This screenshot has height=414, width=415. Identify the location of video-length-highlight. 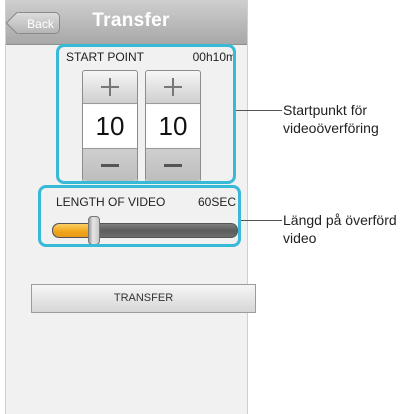
(139, 216).